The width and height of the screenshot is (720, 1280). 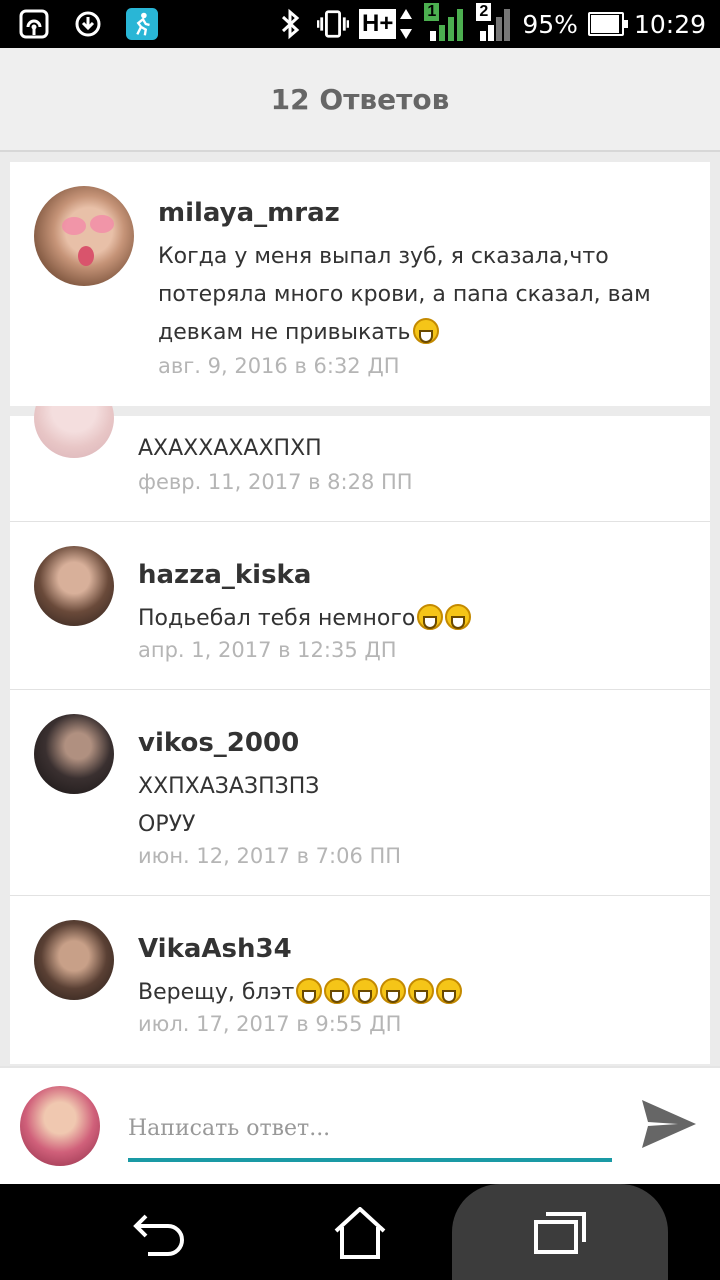 I want to click on home-button, so click(x=360, y=1233).